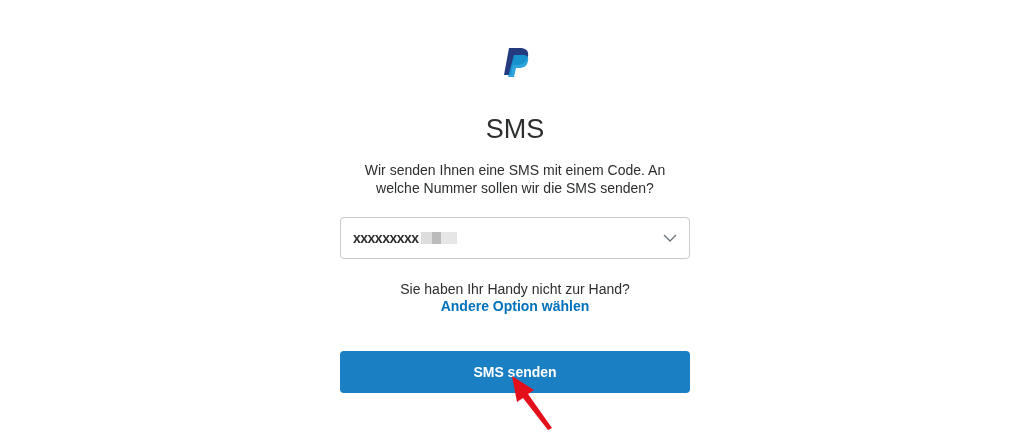 The height and width of the screenshot is (438, 1030). Describe the element at coordinates (515, 306) in the screenshot. I see `other-option-link: Andere Option wählen` at that location.